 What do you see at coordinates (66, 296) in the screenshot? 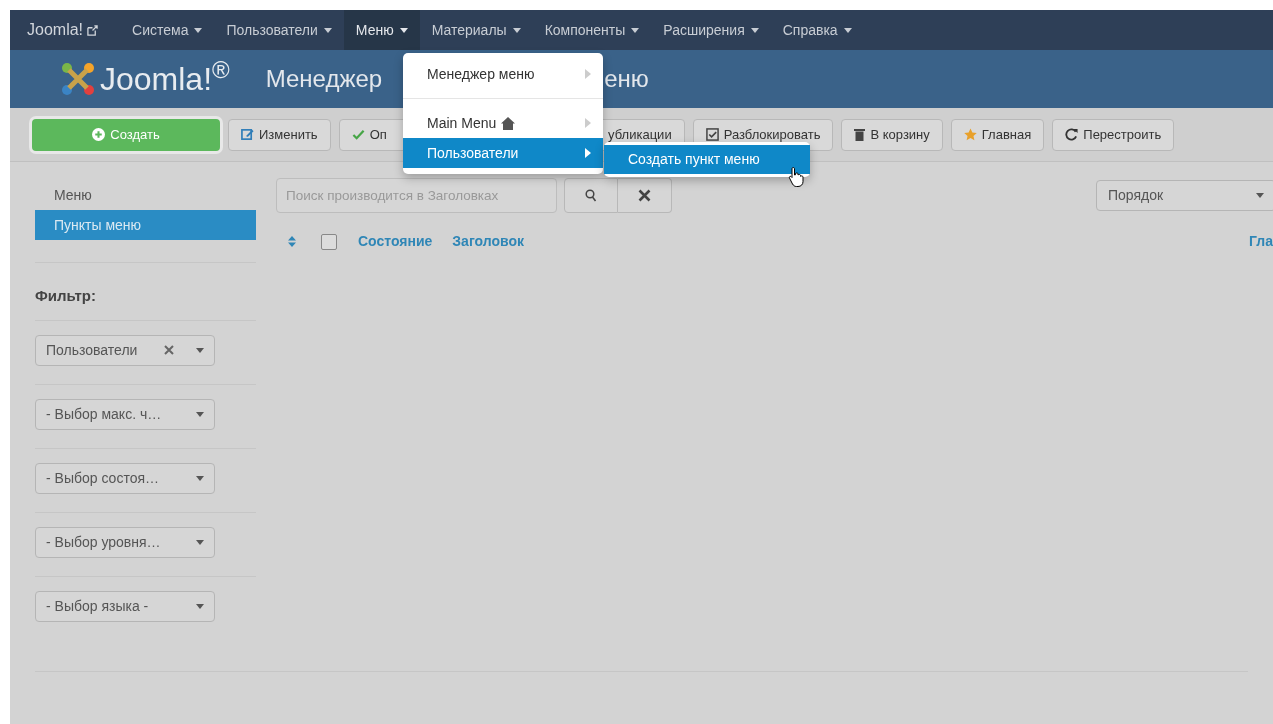
I see `filter-heading: Фильтр:` at bounding box center [66, 296].